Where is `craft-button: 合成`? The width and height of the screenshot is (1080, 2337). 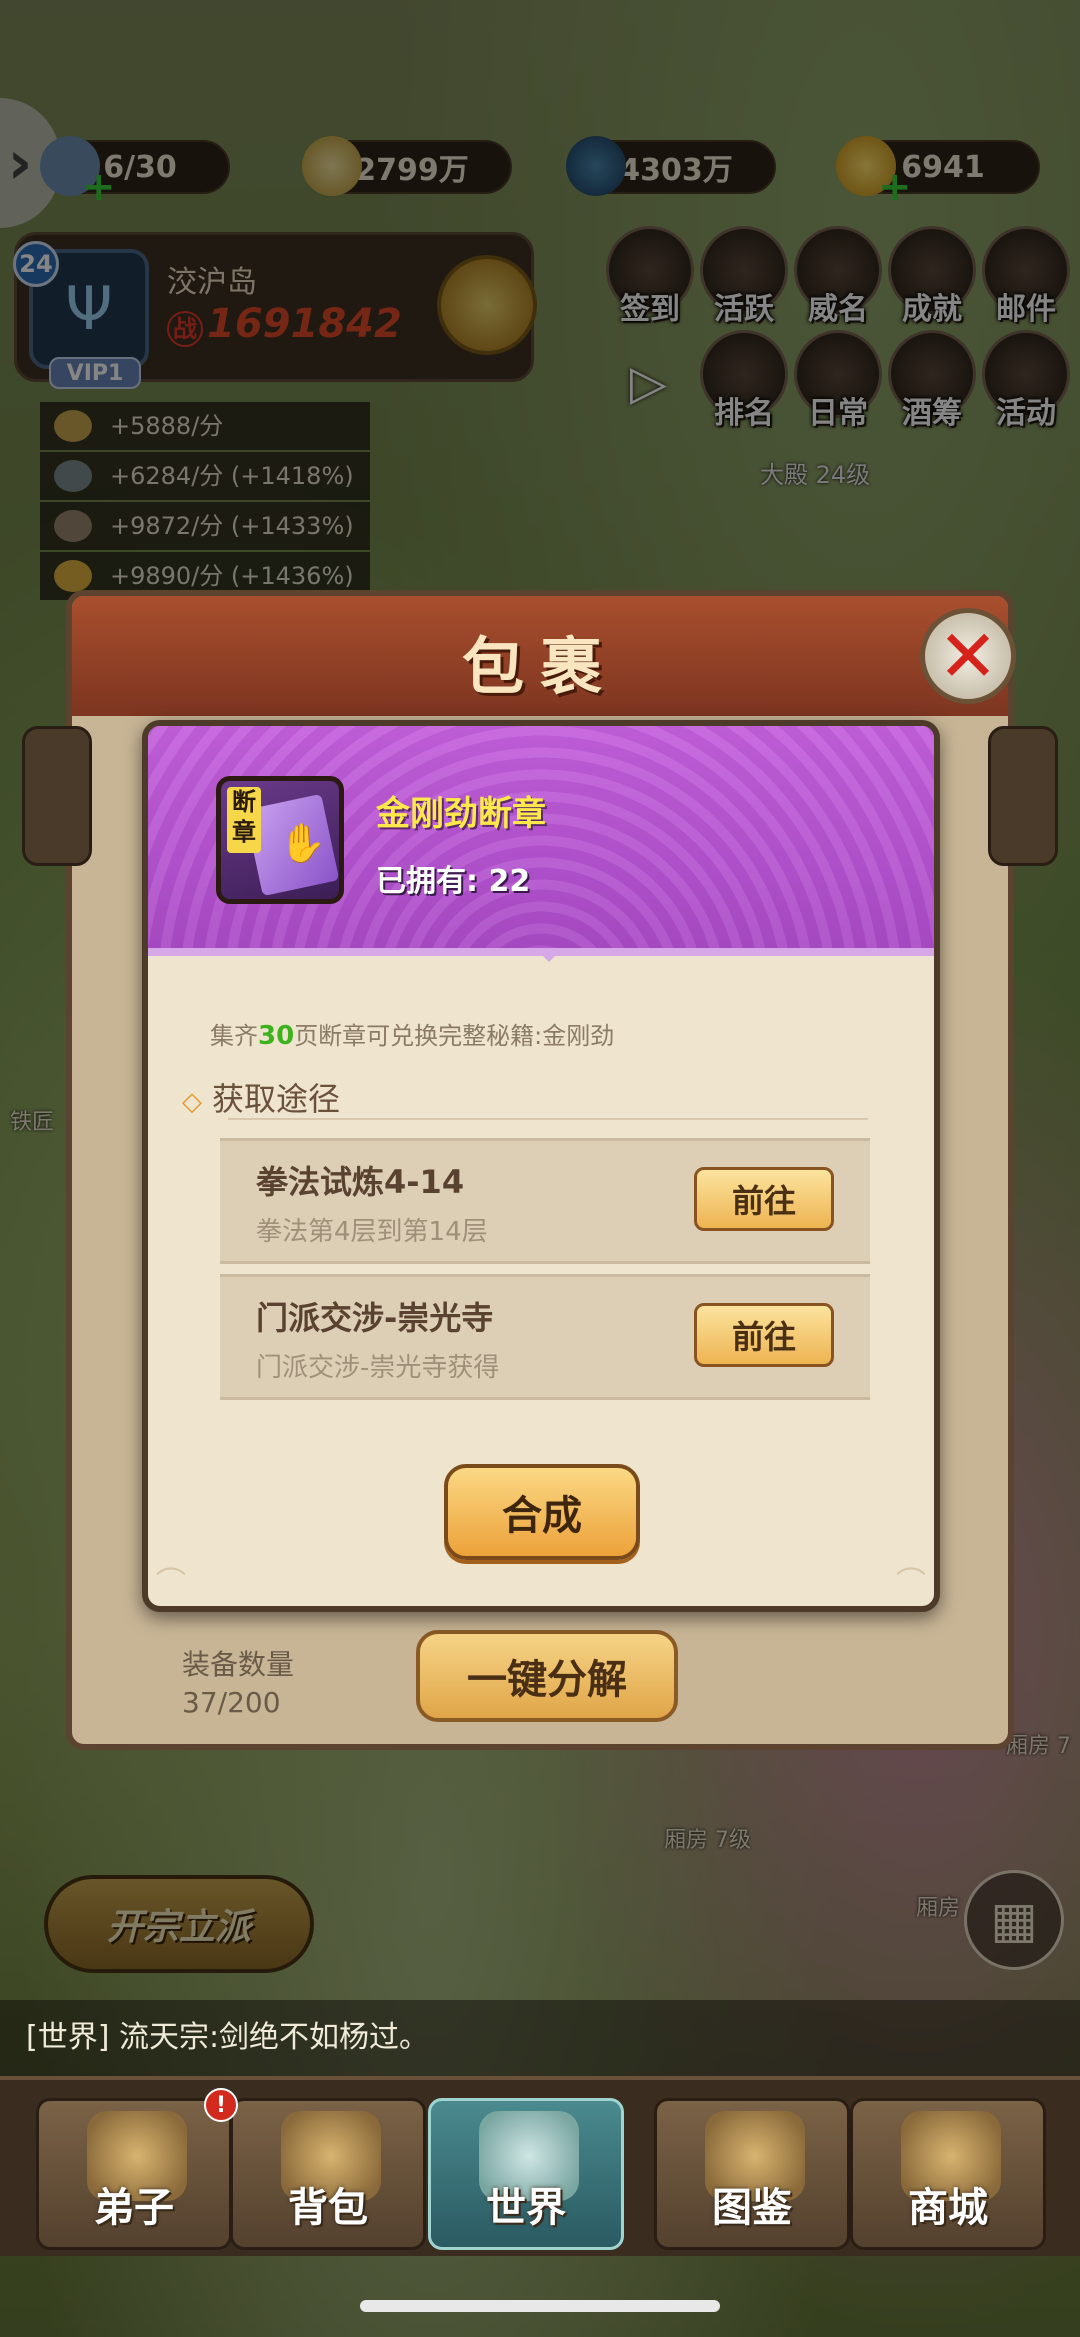 craft-button: 合成 is located at coordinates (542, 1512).